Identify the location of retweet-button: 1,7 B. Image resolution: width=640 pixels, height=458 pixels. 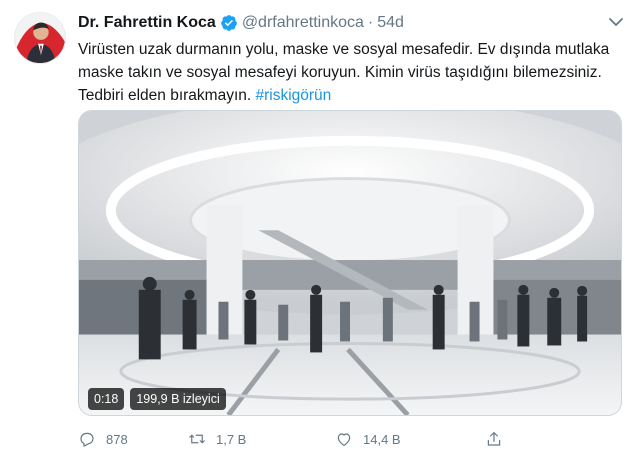
(261, 439).